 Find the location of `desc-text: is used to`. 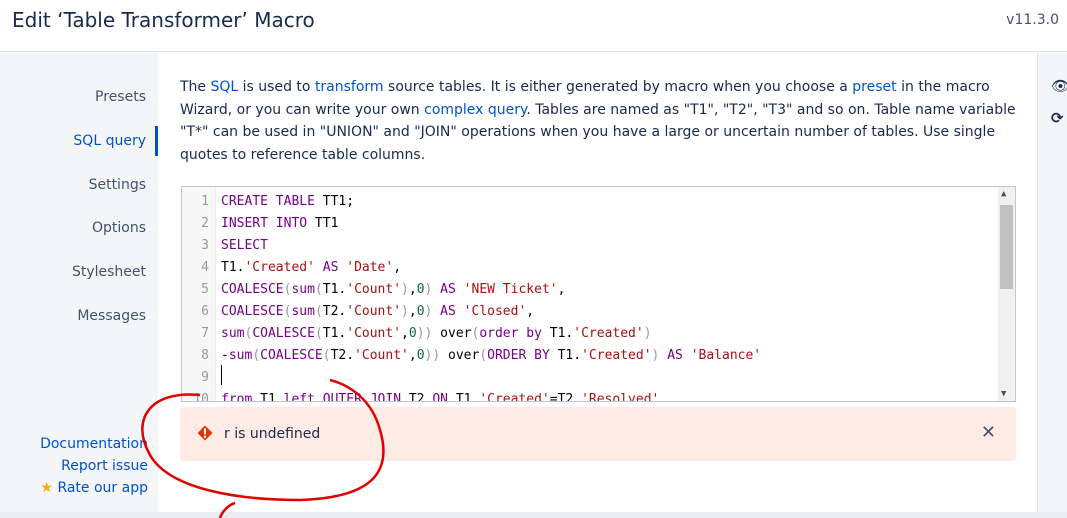

desc-text: is used to is located at coordinates (276, 87).